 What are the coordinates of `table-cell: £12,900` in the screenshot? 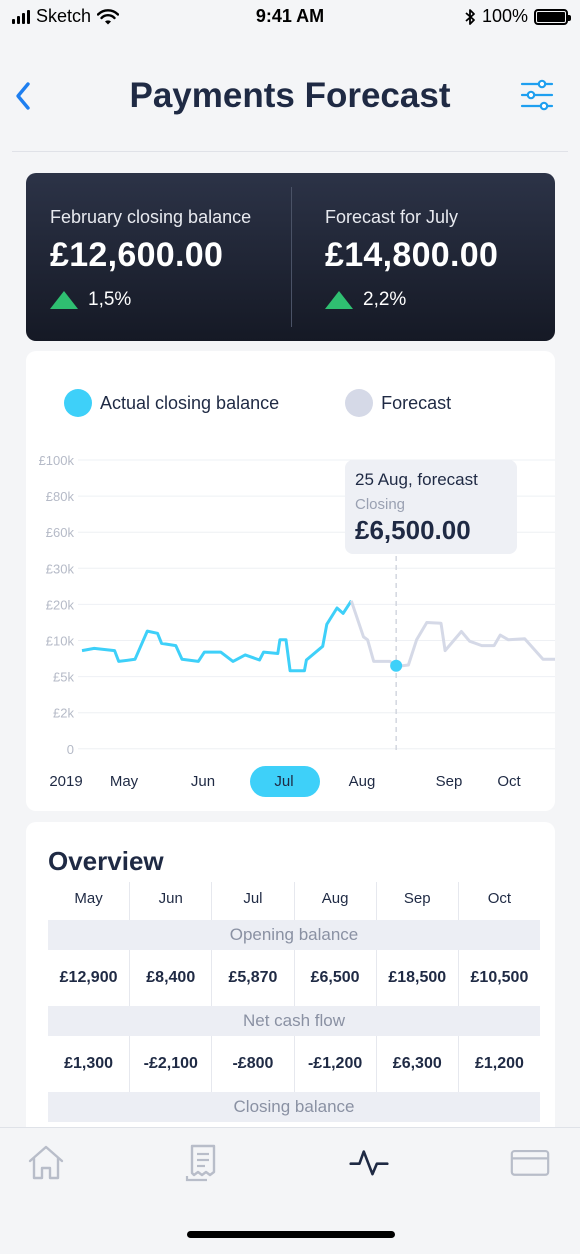 It's located at (89, 978).